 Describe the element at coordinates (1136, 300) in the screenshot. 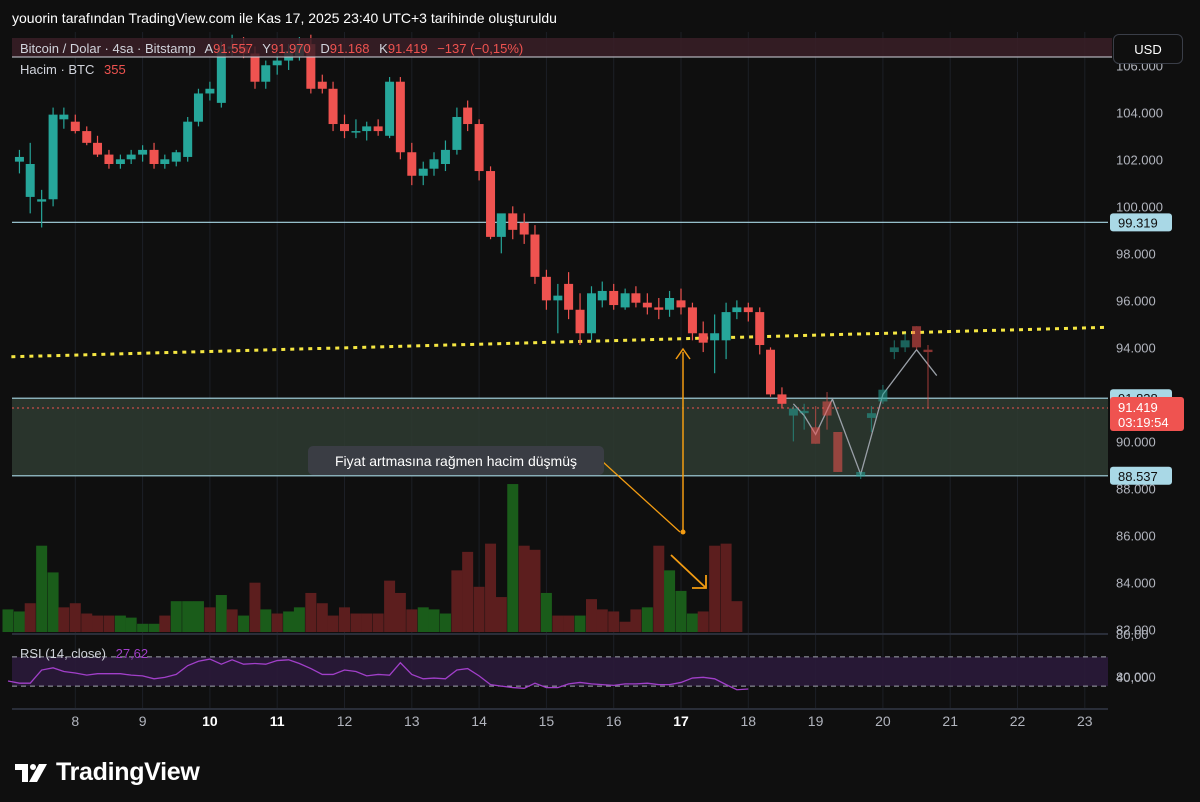

I see `price-axis-label: 96.000` at that location.